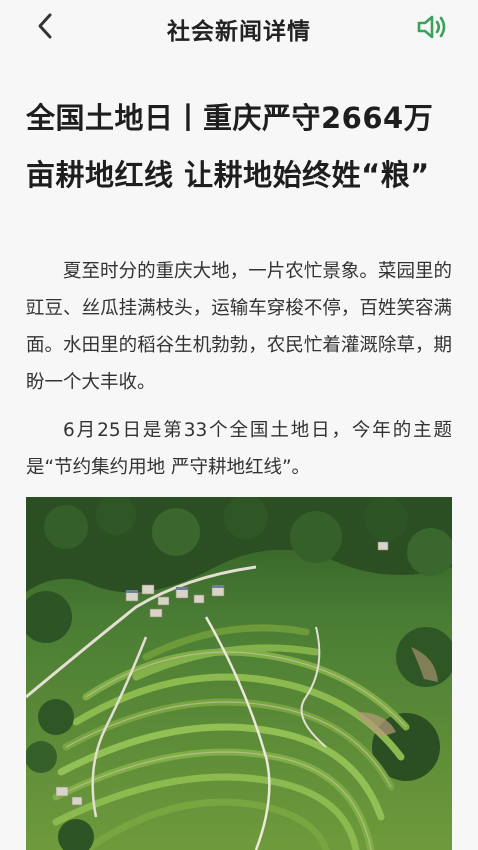 The width and height of the screenshot is (478, 850). I want to click on article-headline: 全国土地日丨重庆严守2664万亩耕地红线 让耕地始终姓“粮”, so click(230, 146).